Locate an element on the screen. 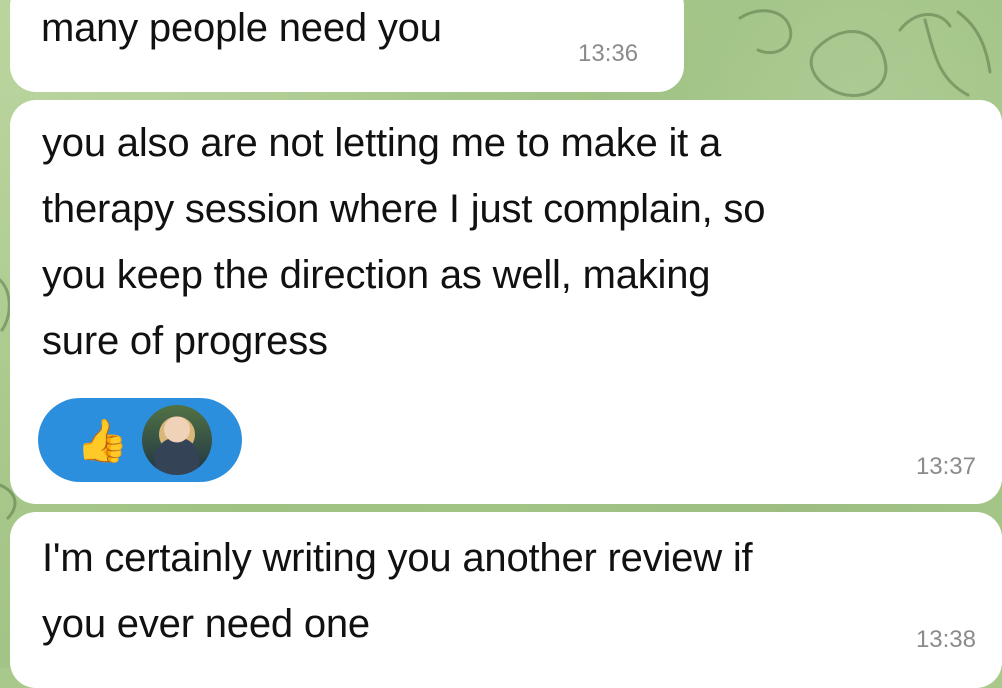 The height and width of the screenshot is (688, 1002). message-time-2: 13:37 is located at coordinates (945, 466).